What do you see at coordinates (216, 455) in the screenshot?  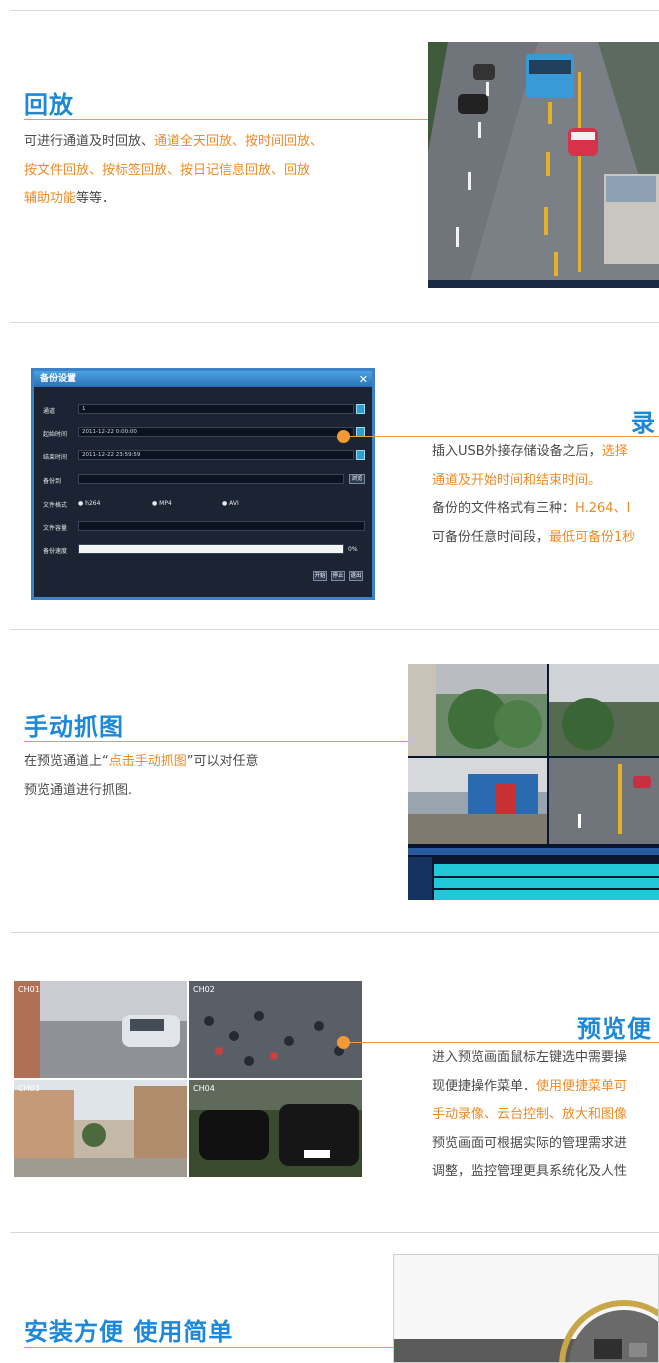 I see `end-time-field: 2011-12-22 23:59:59` at bounding box center [216, 455].